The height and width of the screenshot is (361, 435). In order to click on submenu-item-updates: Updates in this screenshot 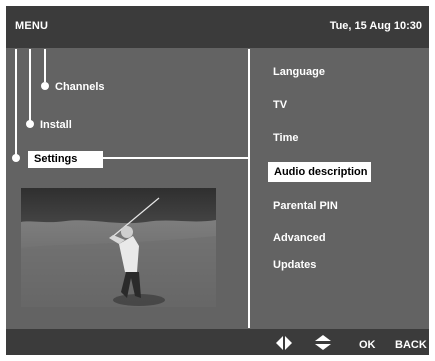, I will do `click(294, 265)`.